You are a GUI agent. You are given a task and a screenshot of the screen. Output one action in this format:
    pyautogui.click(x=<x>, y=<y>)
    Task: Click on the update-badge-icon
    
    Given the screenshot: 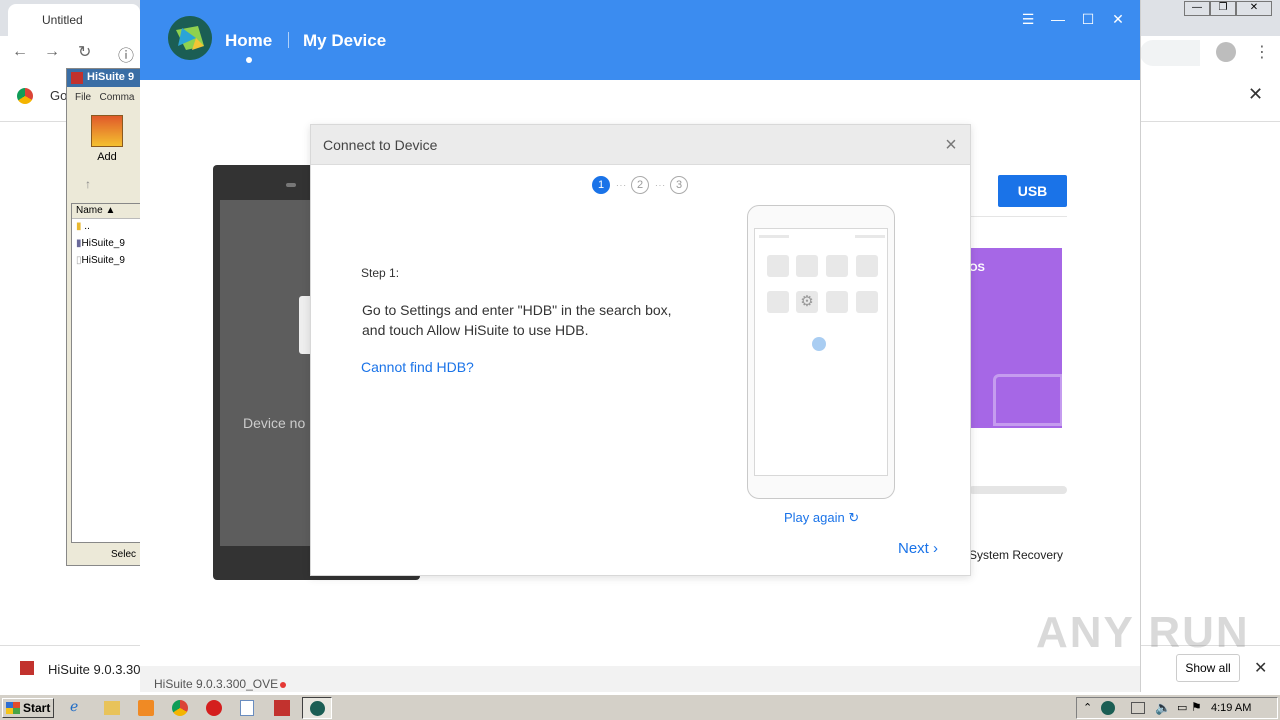 What is the action you would take?
    pyautogui.click(x=283, y=685)
    